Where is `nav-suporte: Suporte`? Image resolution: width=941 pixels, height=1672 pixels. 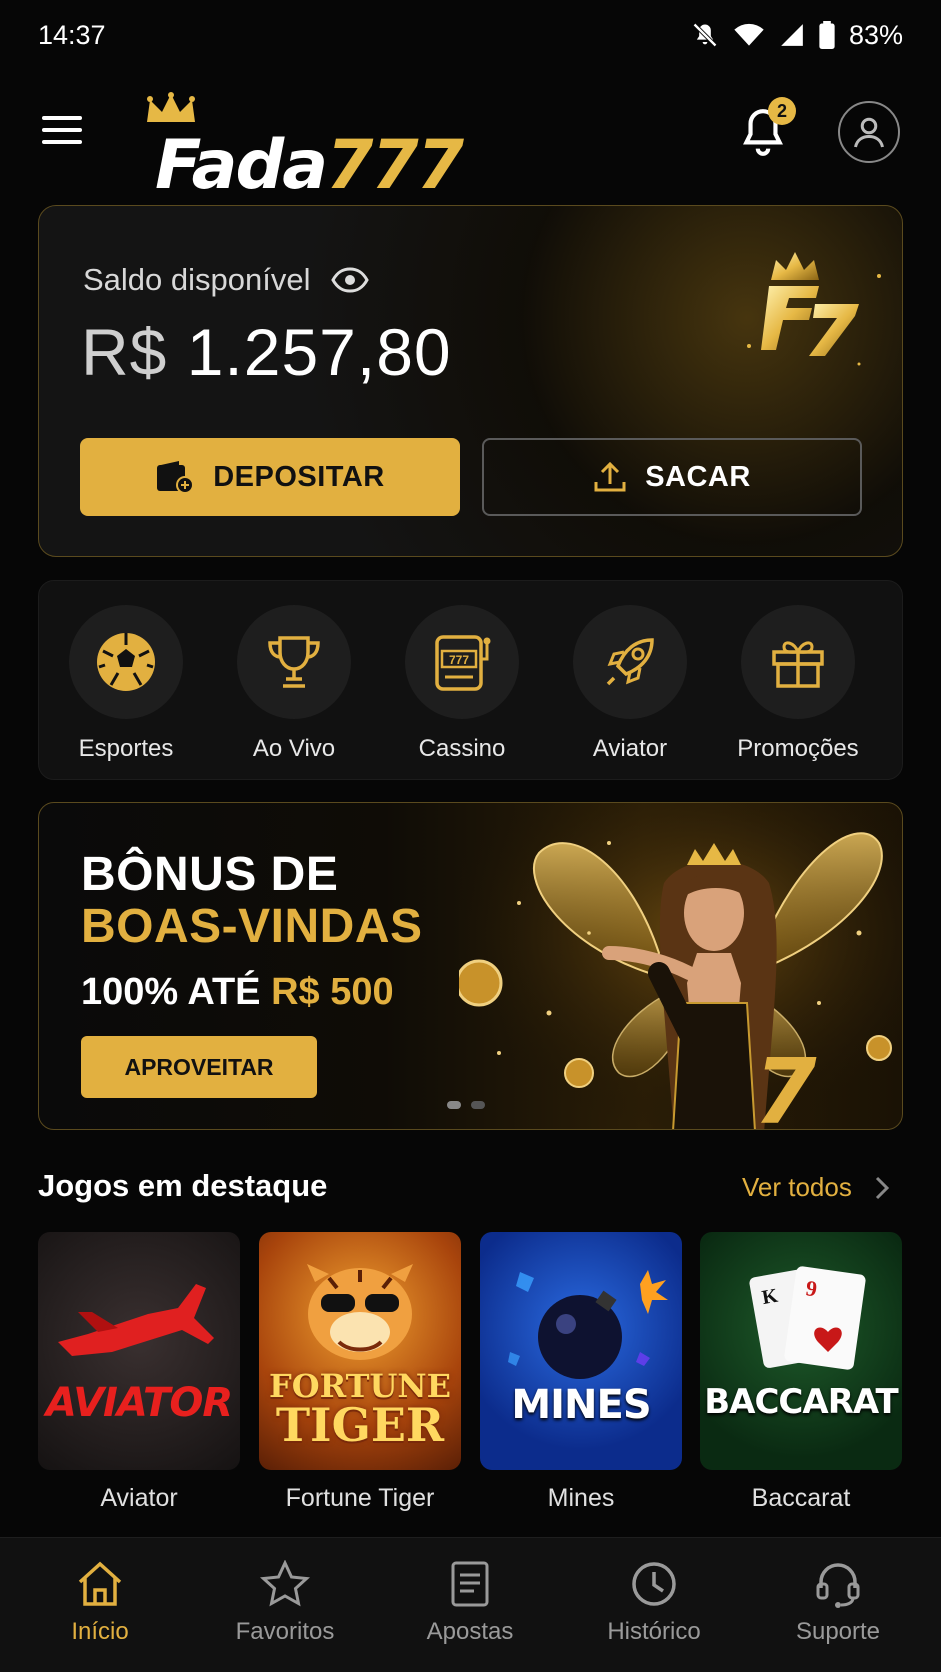 nav-suporte: Suporte is located at coordinates (838, 1603).